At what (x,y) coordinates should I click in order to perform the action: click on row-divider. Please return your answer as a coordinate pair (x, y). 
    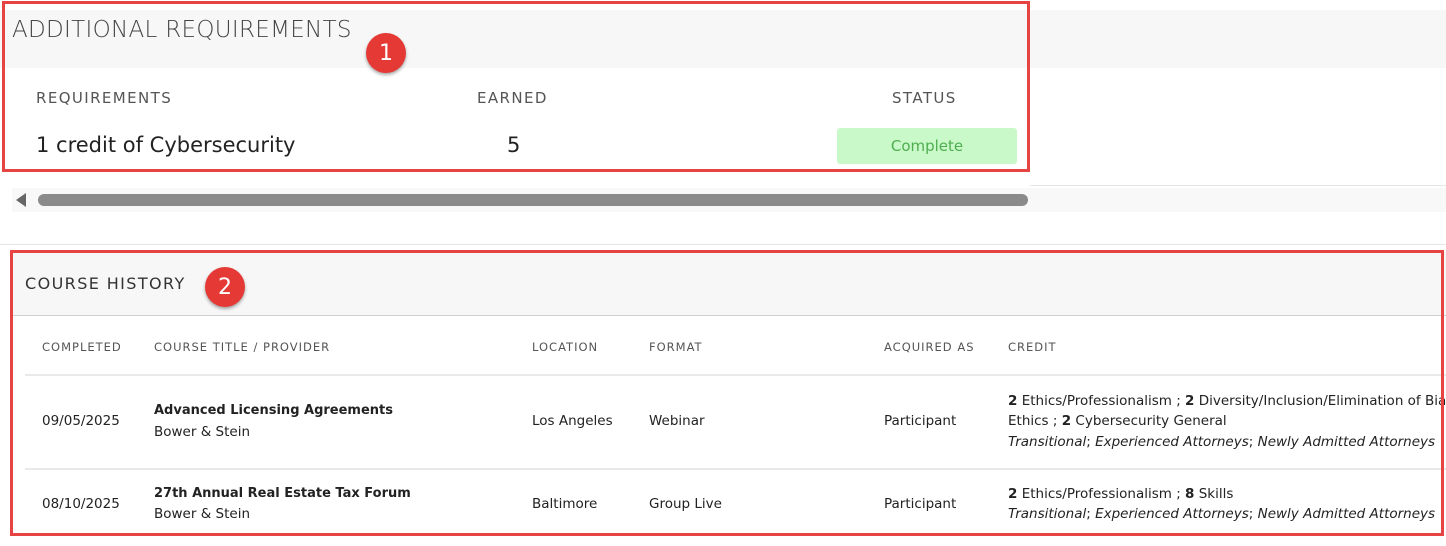
    Looking at the image, I should click on (1238, 185).